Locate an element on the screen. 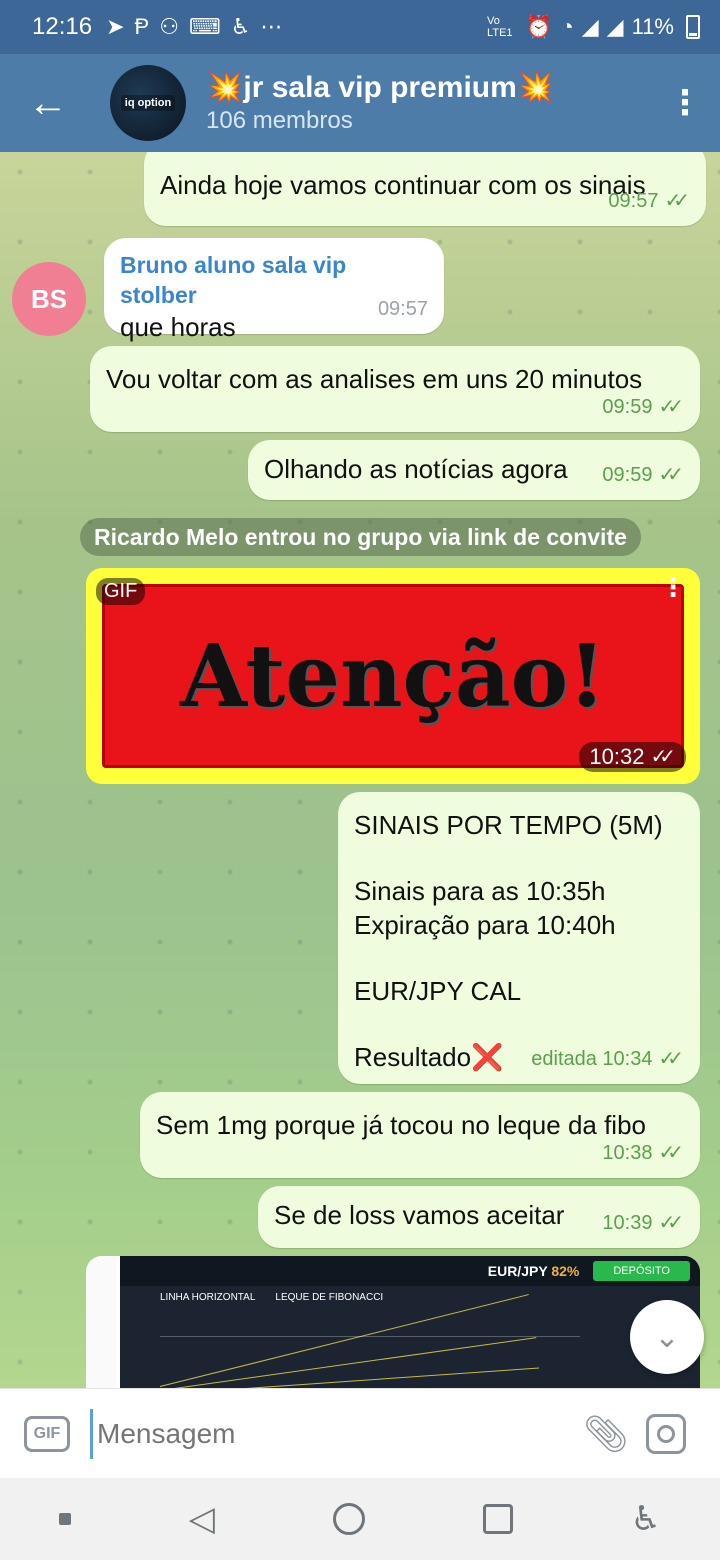 This screenshot has height=1560, width=720. accessibility-icon: ♿︎ is located at coordinates (646, 1519).